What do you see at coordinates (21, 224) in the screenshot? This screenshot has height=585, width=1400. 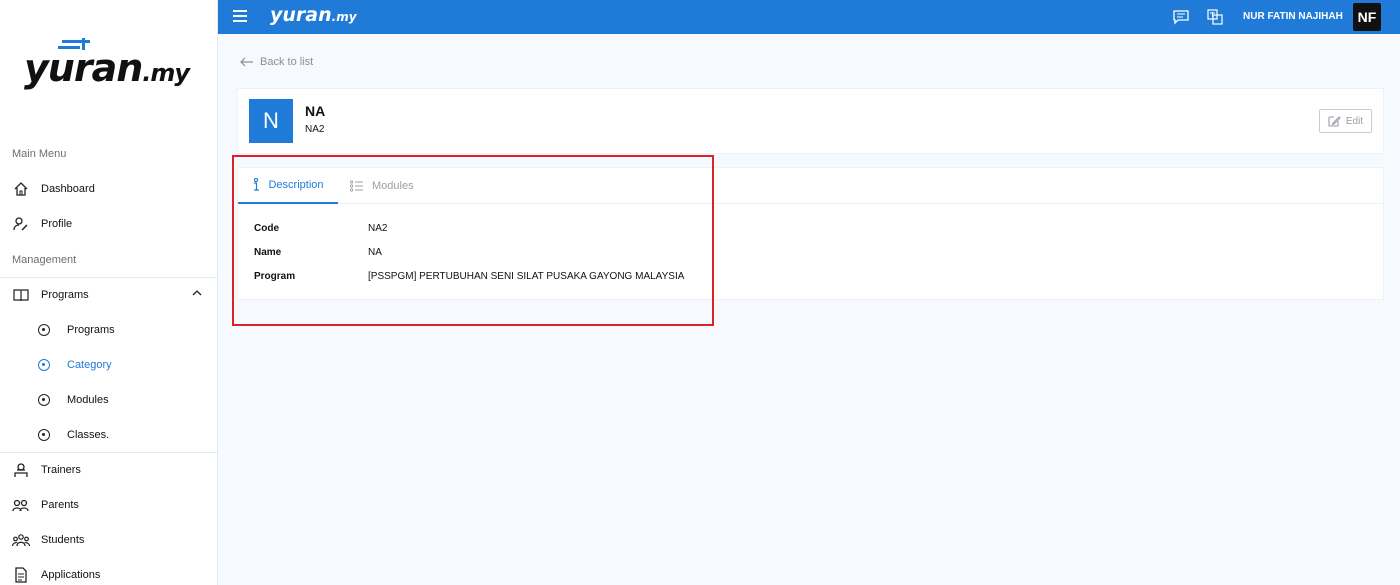 I see `user-edit-icon` at bounding box center [21, 224].